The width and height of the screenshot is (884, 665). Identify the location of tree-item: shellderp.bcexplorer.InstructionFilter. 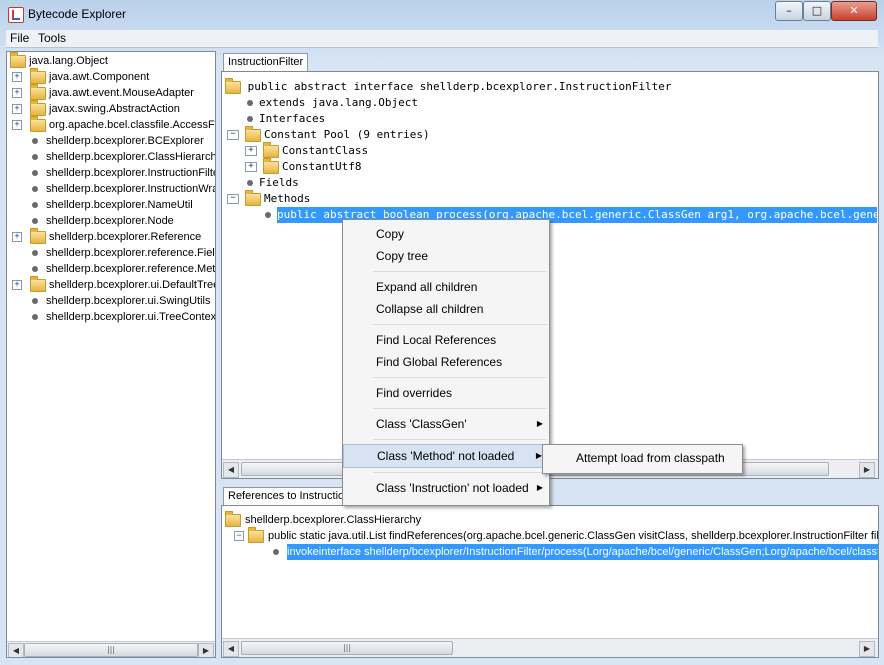
(113, 173).